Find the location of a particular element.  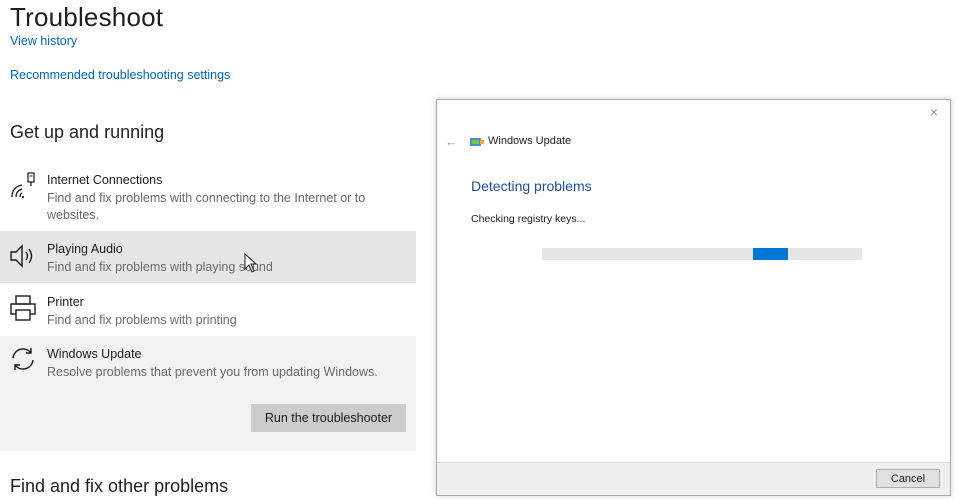

close-icon: × is located at coordinates (934, 112).